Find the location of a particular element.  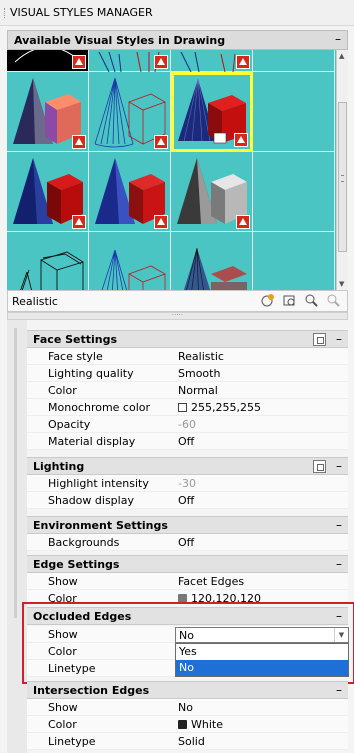

apply-to-viewport-icon is located at coordinates (289, 300).